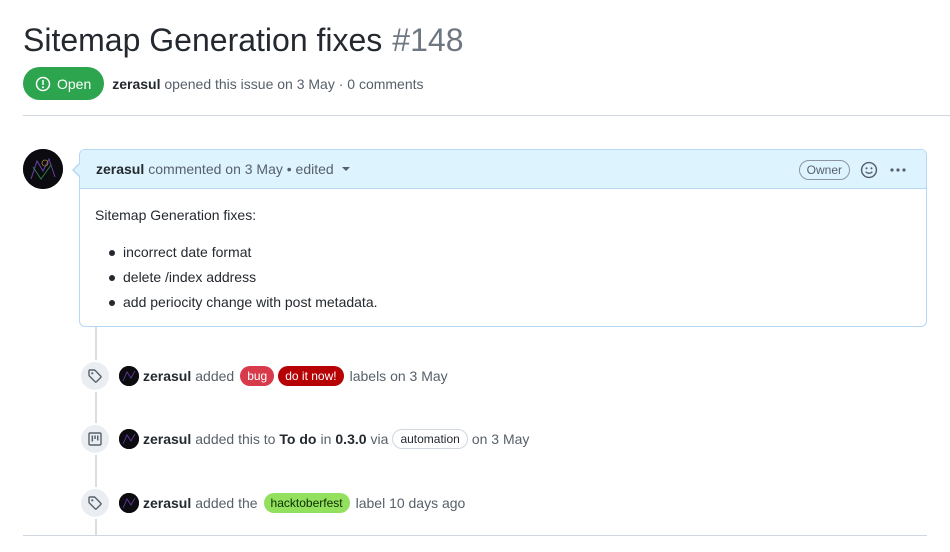  Describe the element at coordinates (215, 376) in the screenshot. I see `event-verb: added` at that location.